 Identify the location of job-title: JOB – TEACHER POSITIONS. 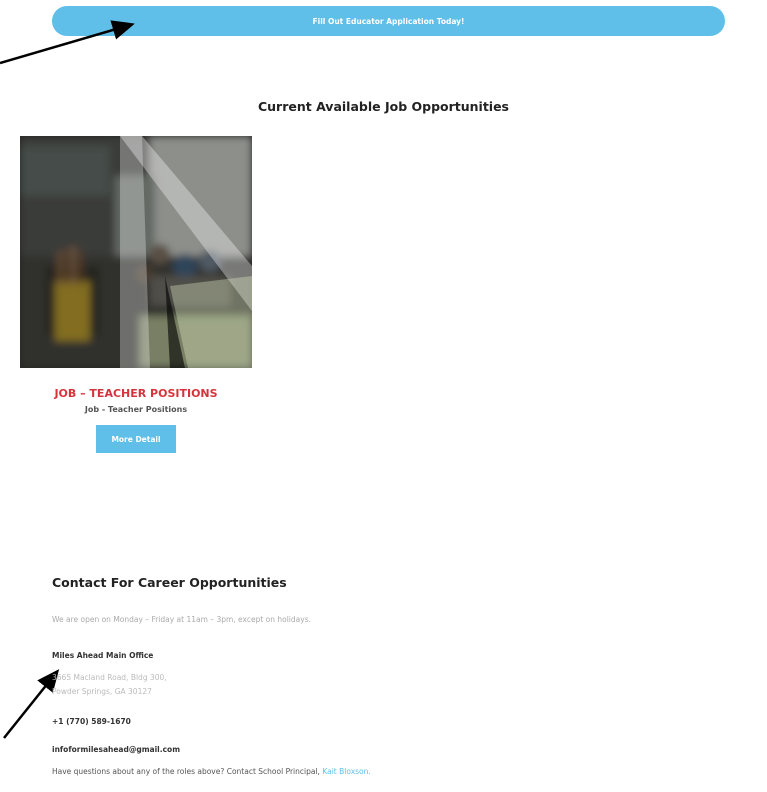
(136, 393).